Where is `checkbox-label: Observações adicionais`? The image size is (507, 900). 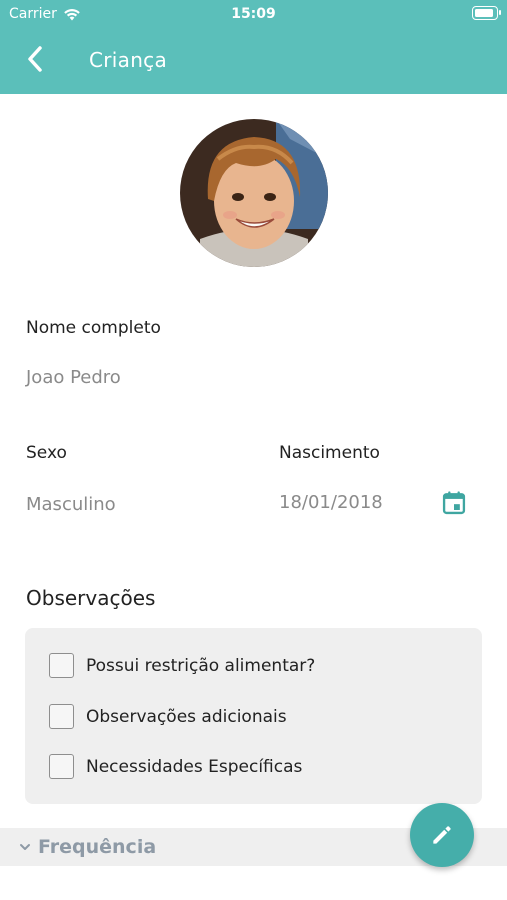
checkbox-label: Observações adicionais is located at coordinates (186, 716).